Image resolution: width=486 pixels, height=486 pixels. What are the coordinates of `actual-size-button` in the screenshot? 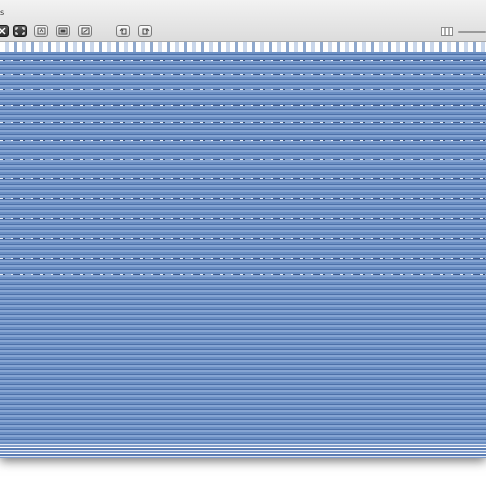 It's located at (41, 31).